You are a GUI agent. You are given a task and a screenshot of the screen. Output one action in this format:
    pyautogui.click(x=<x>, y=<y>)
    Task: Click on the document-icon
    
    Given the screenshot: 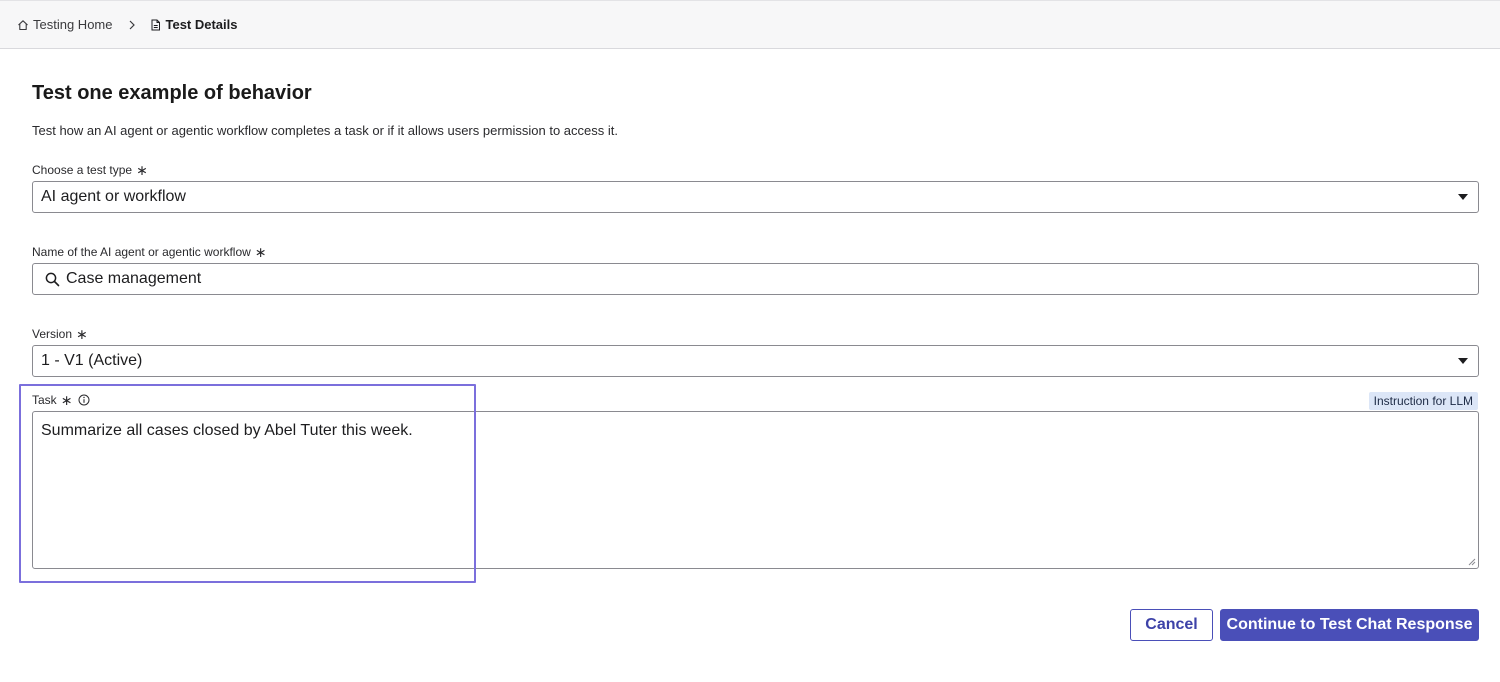 What is the action you would take?
    pyautogui.click(x=156, y=24)
    